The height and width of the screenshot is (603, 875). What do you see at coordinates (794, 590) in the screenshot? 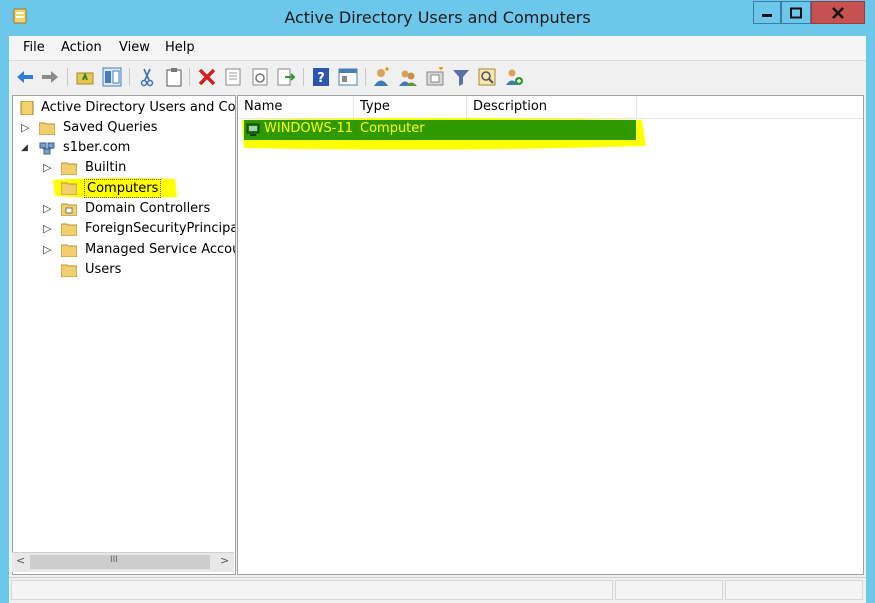
I see `status-field-tertiary` at bounding box center [794, 590].